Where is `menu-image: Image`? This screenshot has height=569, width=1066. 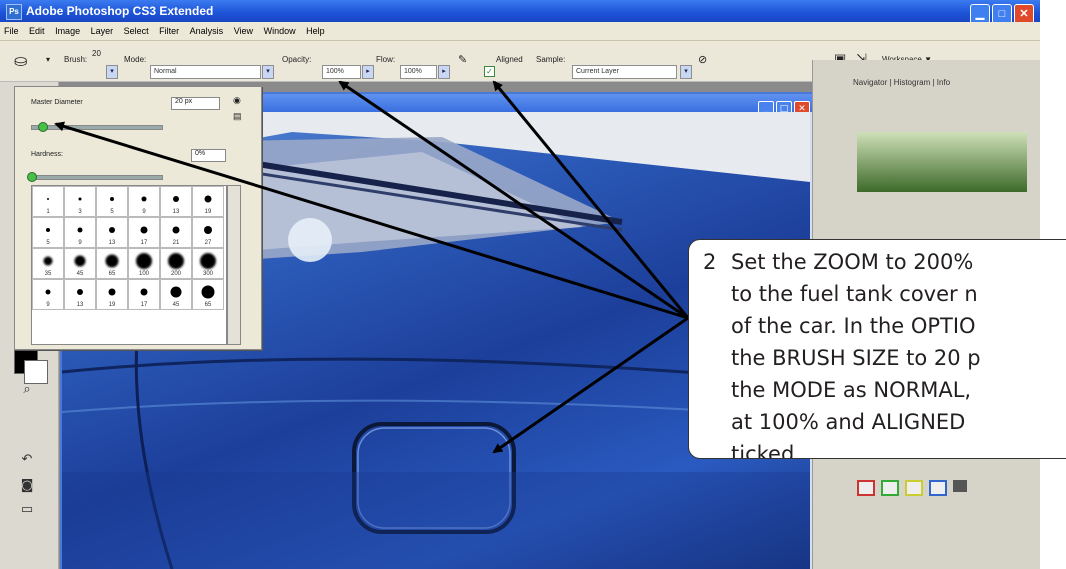
menu-image: Image is located at coordinates (67, 31).